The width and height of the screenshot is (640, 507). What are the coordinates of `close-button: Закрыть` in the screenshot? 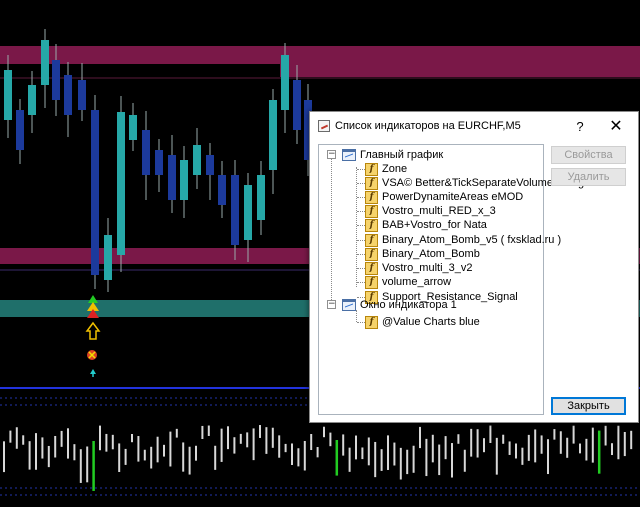 It's located at (588, 406).